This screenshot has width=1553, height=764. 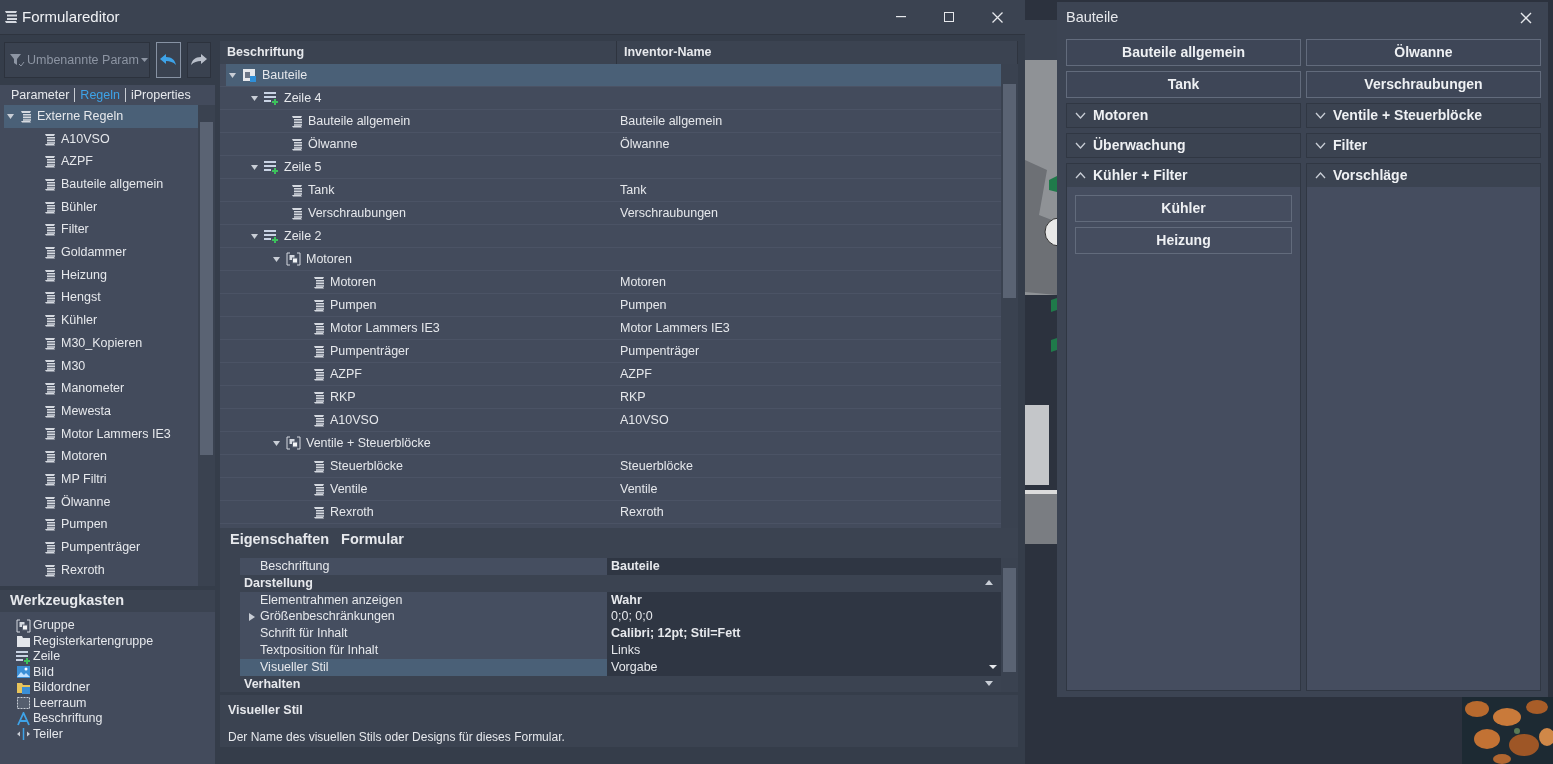 What do you see at coordinates (252, 616) in the screenshot?
I see `caret-right-icon` at bounding box center [252, 616].